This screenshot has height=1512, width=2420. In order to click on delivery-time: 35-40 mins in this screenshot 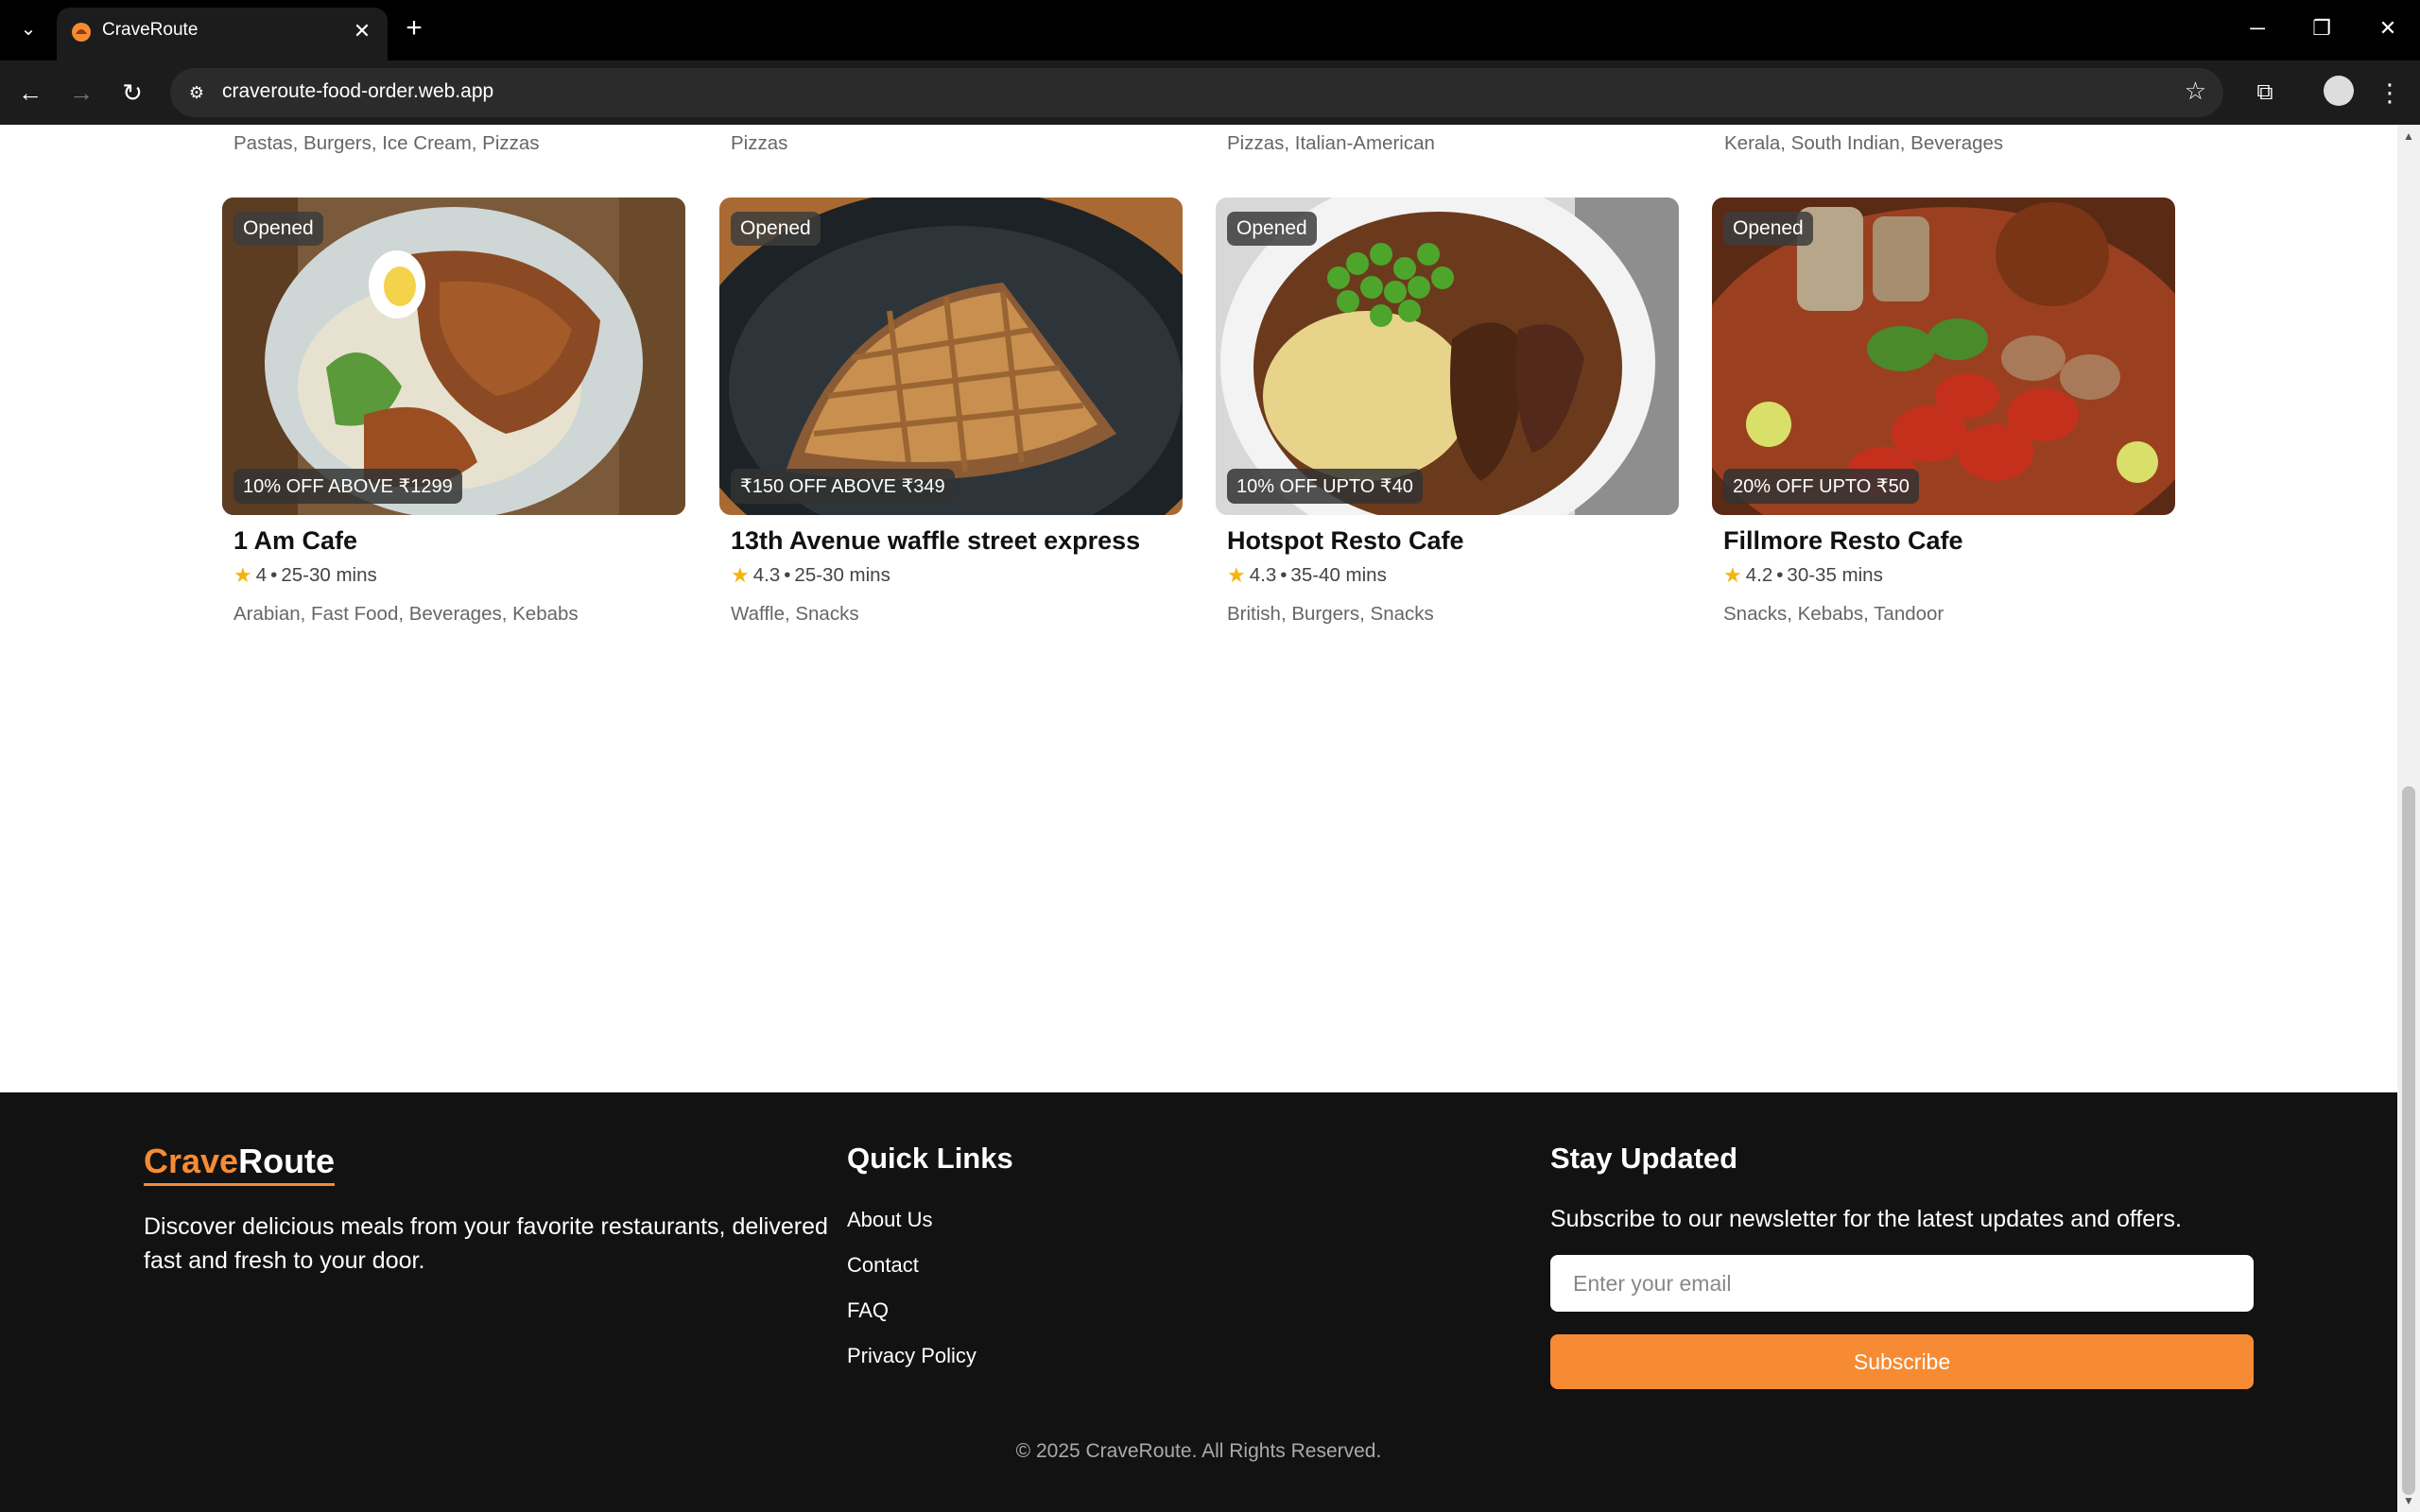, I will do `click(1338, 575)`.